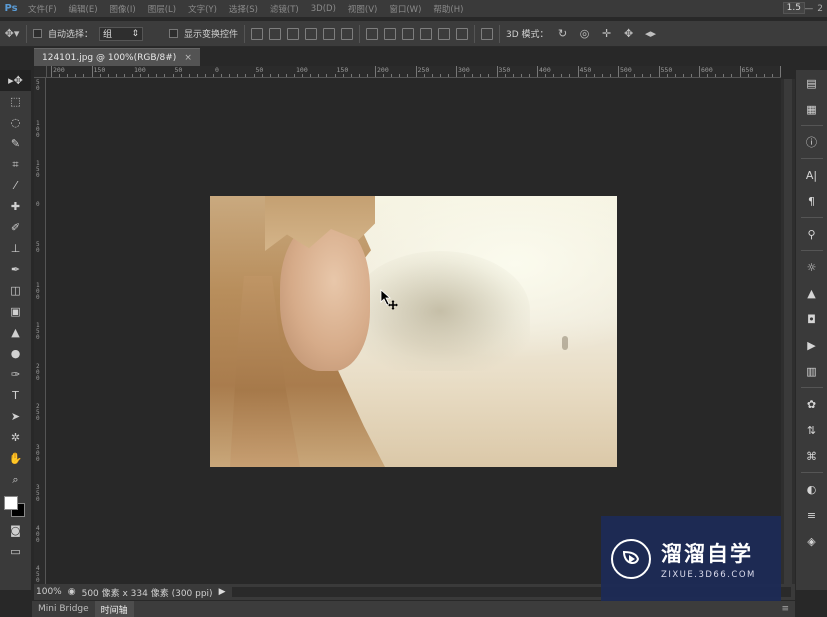  I want to click on auto-select-dropdown: 组 ⇕, so click(121, 33).